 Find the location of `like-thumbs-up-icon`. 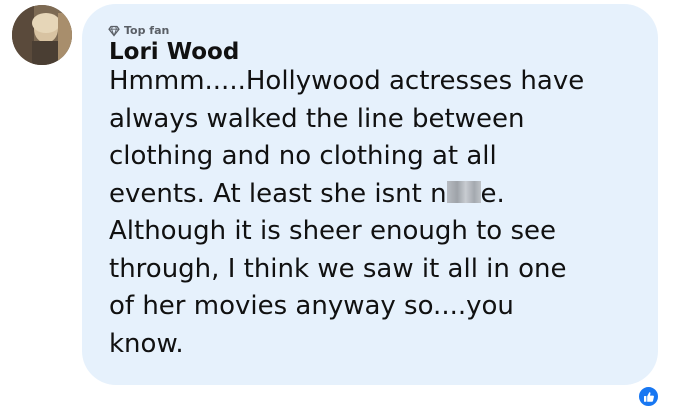

like-thumbs-up-icon is located at coordinates (648, 396).